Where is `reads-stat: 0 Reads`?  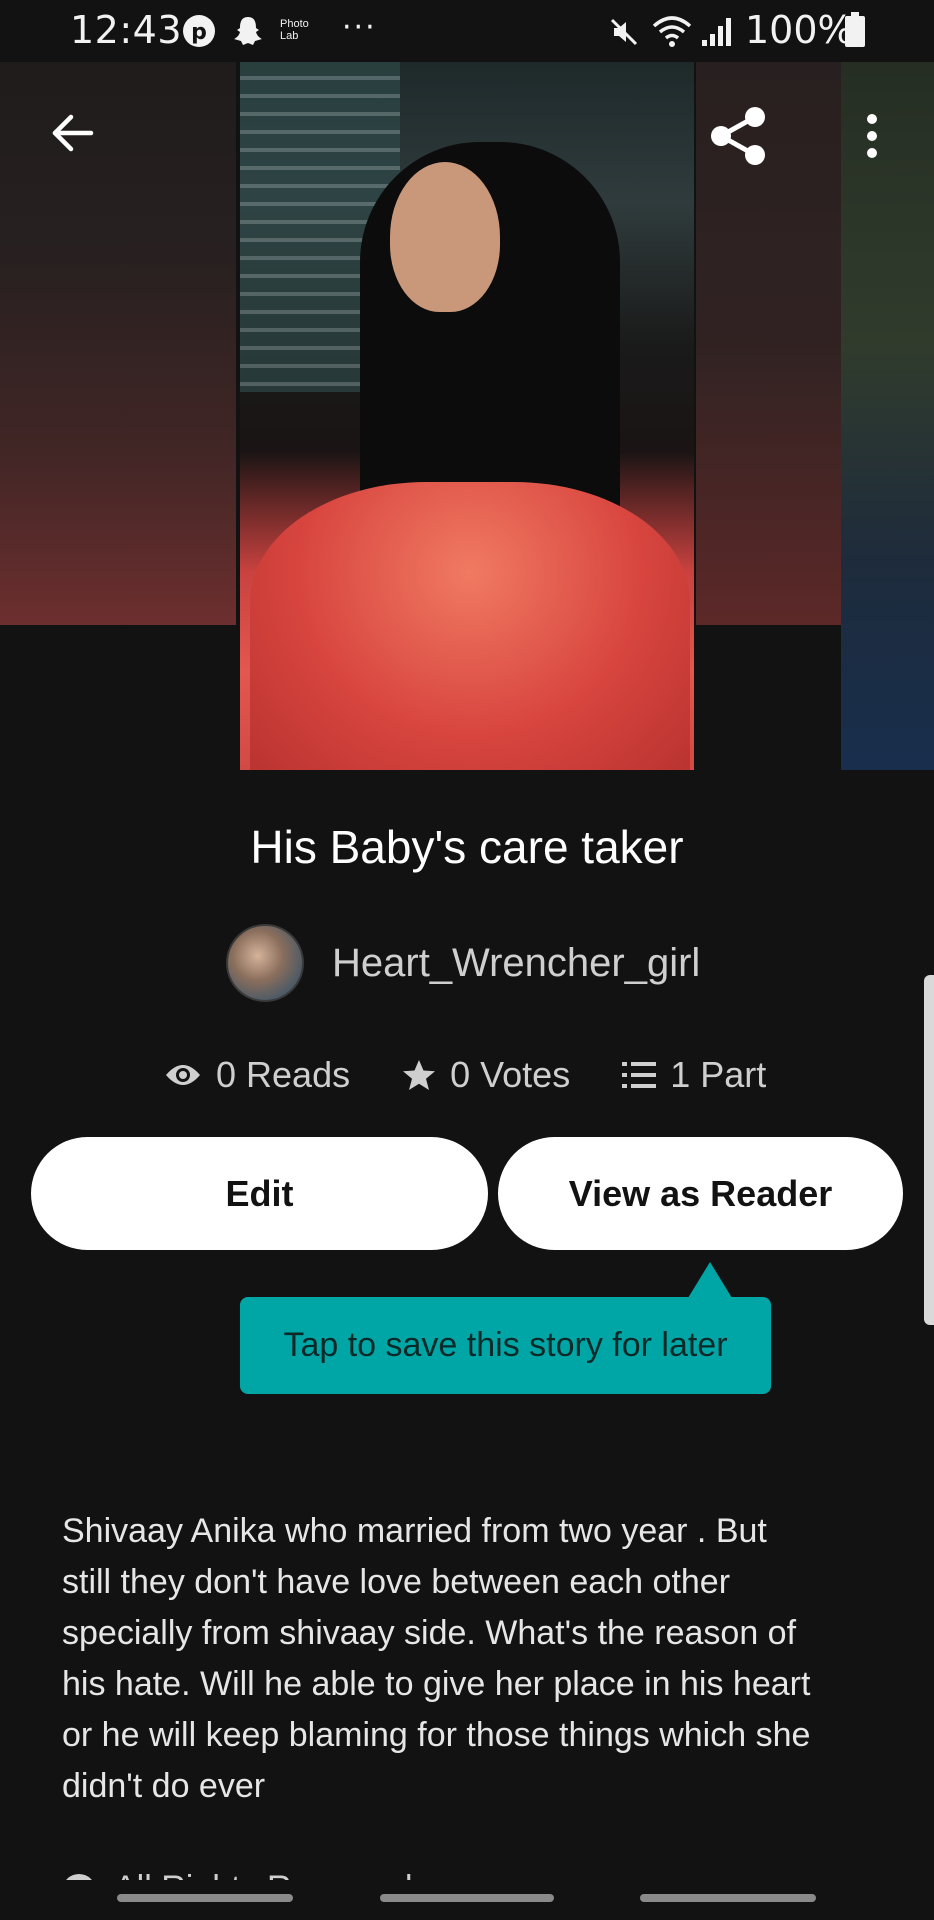
reads-stat: 0 Reads is located at coordinates (257, 1075).